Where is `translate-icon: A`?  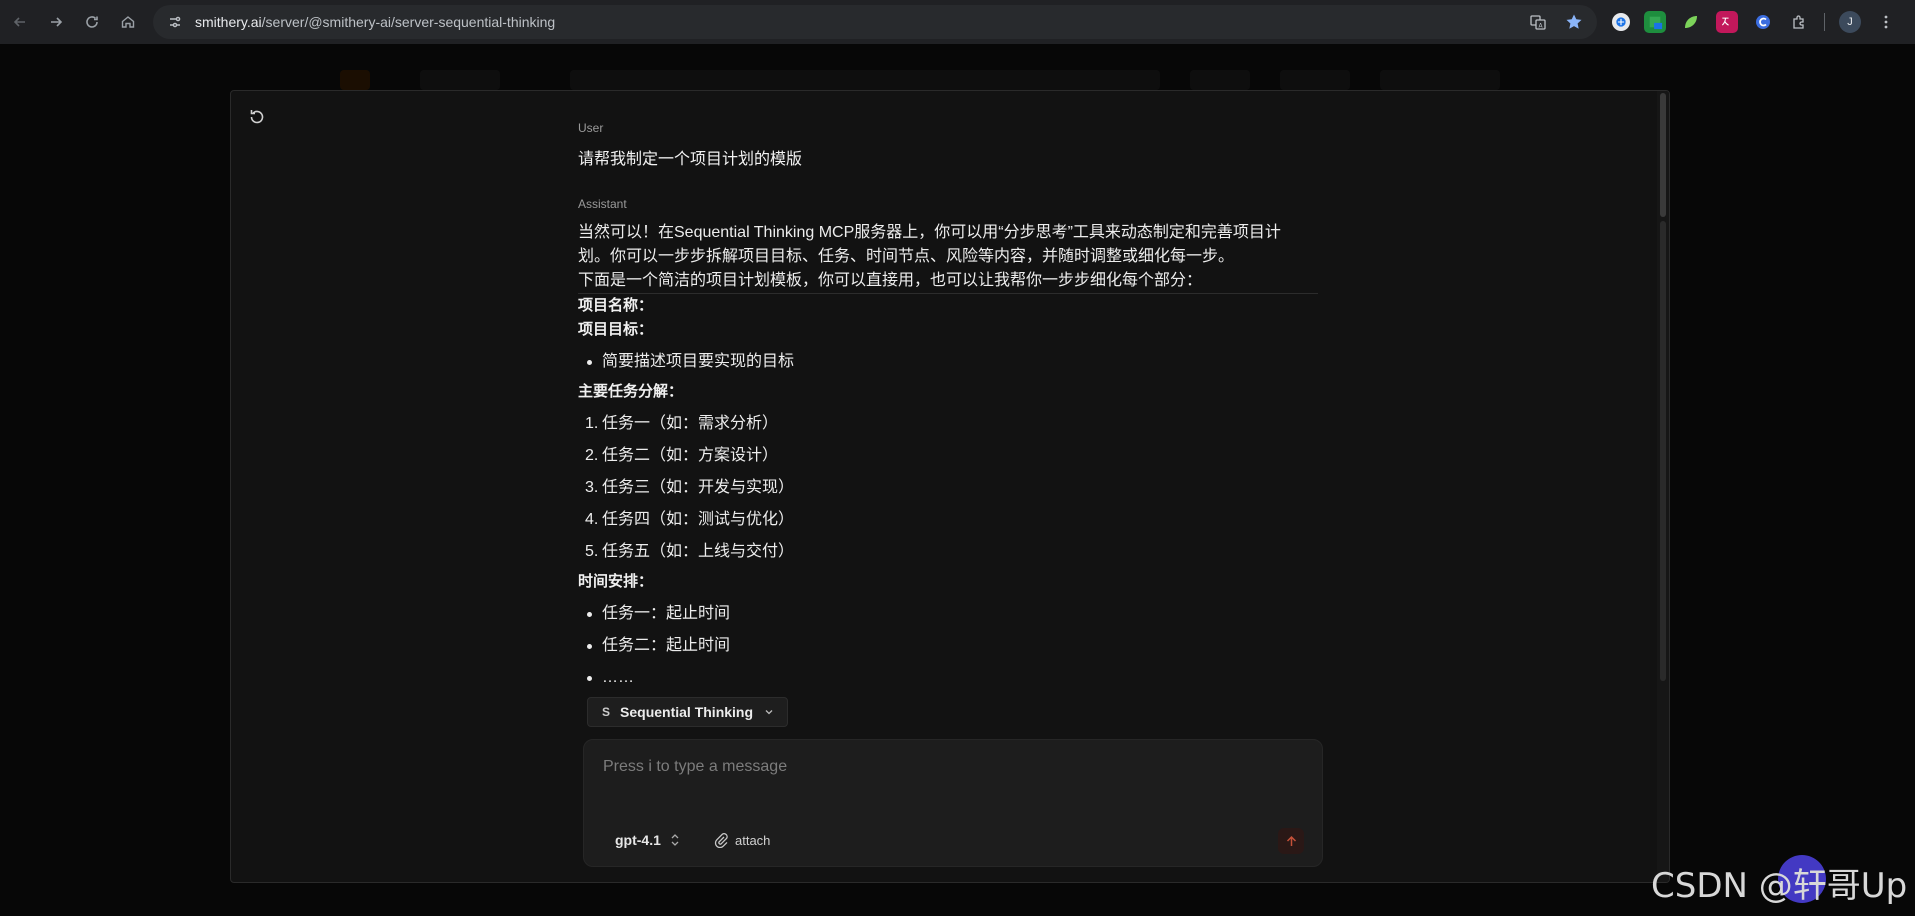 translate-icon: A is located at coordinates (1538, 22).